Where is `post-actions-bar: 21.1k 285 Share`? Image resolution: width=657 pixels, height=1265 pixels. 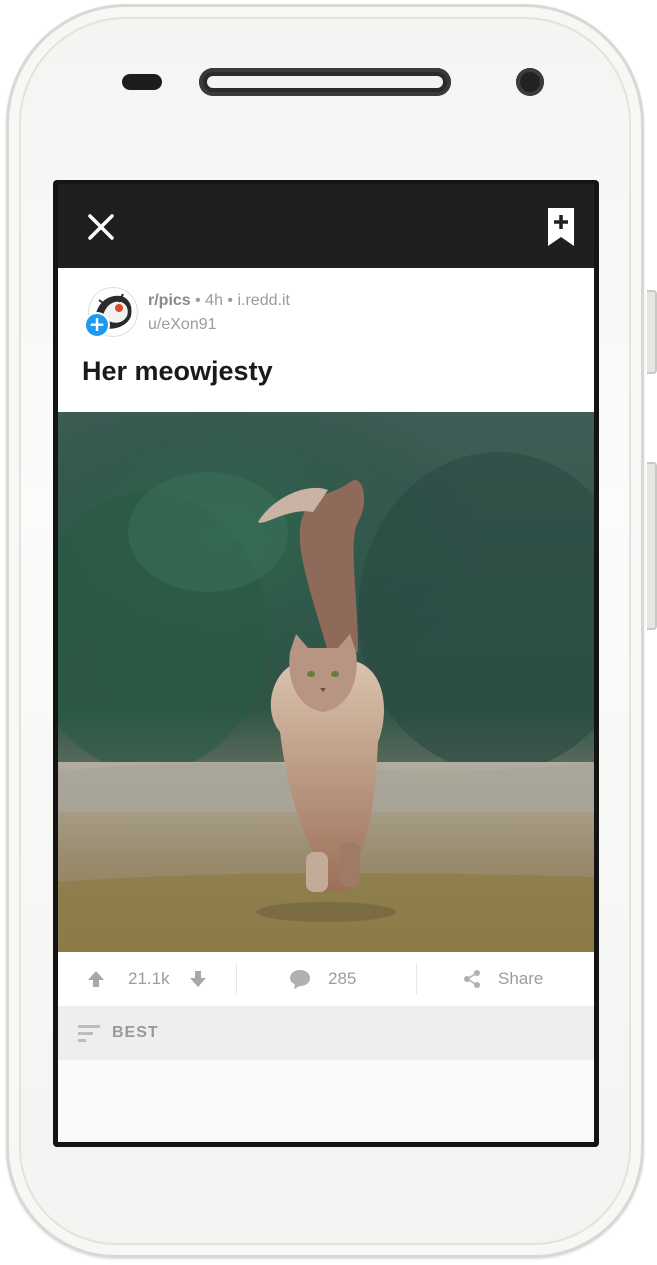
post-actions-bar: 21.1k 285 Share is located at coordinates (326, 979).